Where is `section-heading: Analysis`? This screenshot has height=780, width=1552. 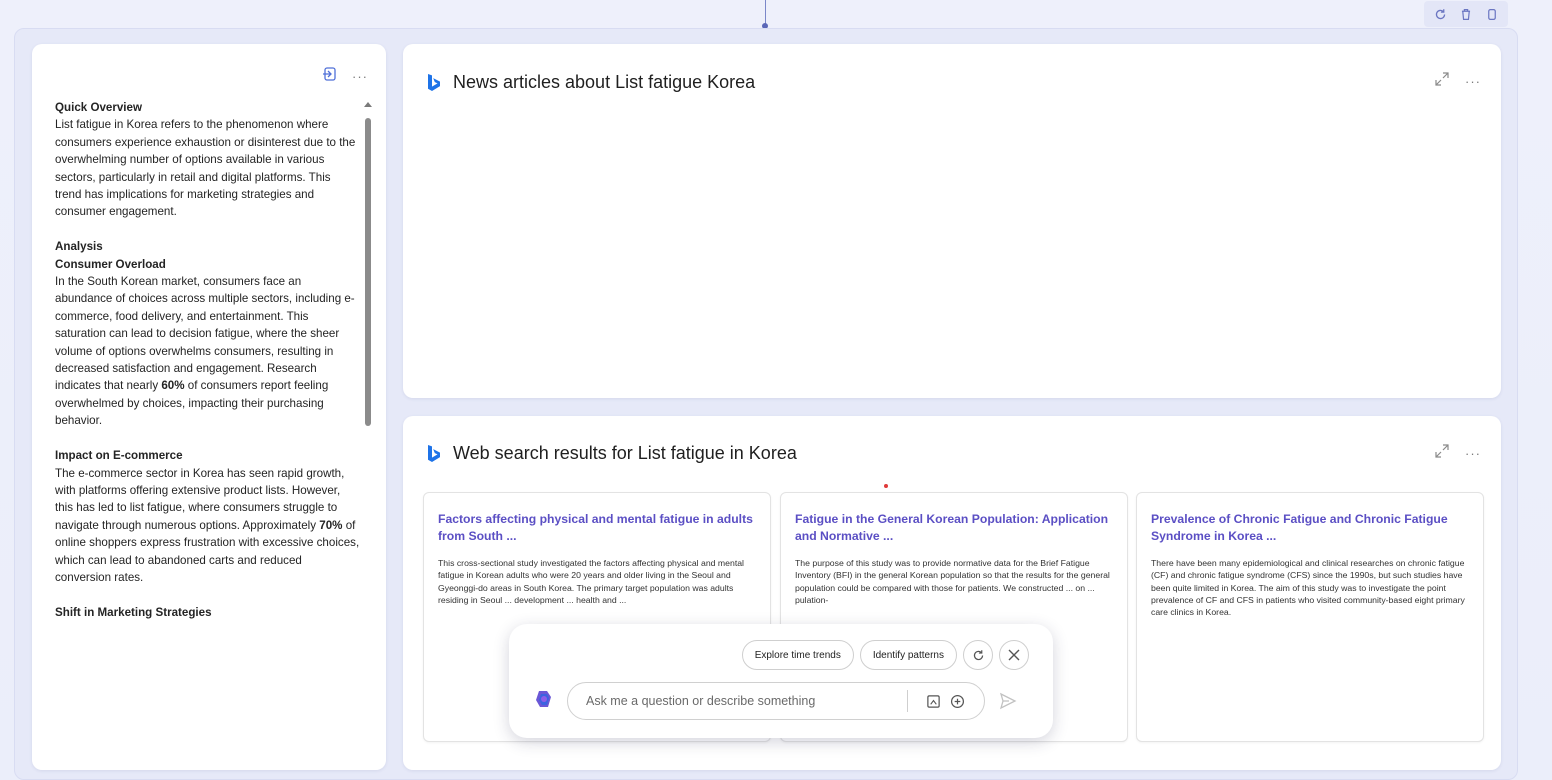
section-heading: Analysis is located at coordinates (79, 247).